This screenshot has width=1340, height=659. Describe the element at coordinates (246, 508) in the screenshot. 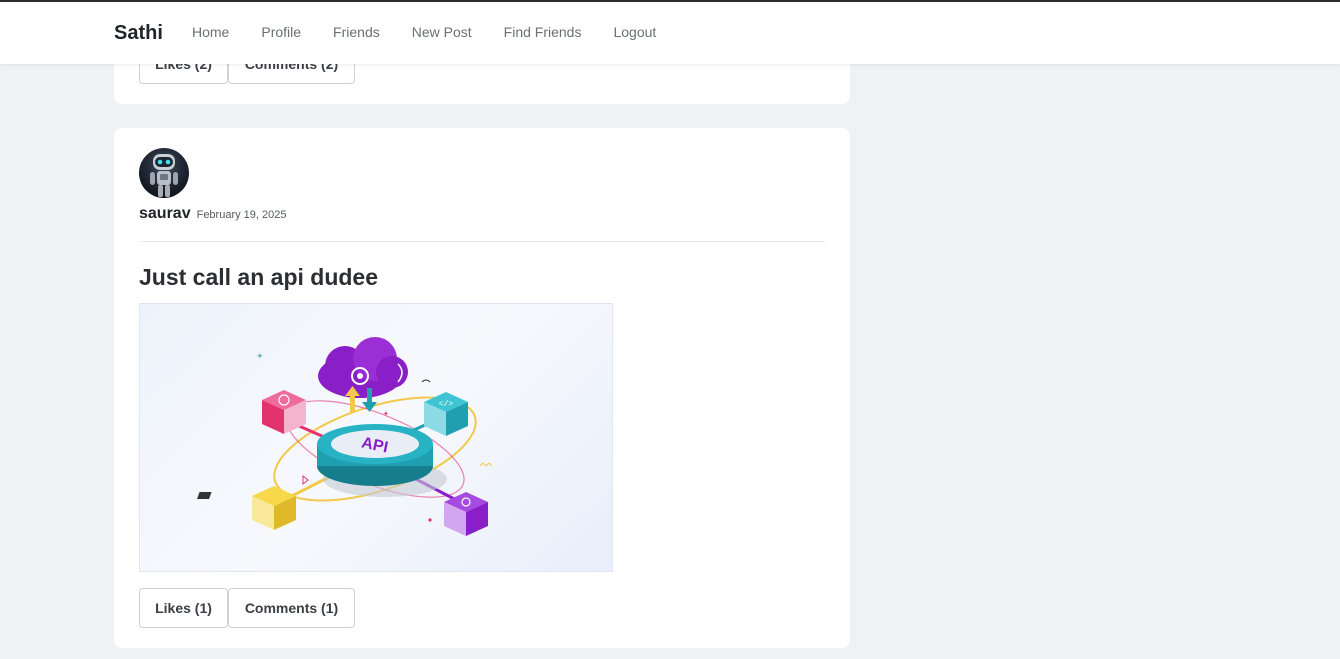

I see `chip-cube-icon` at that location.